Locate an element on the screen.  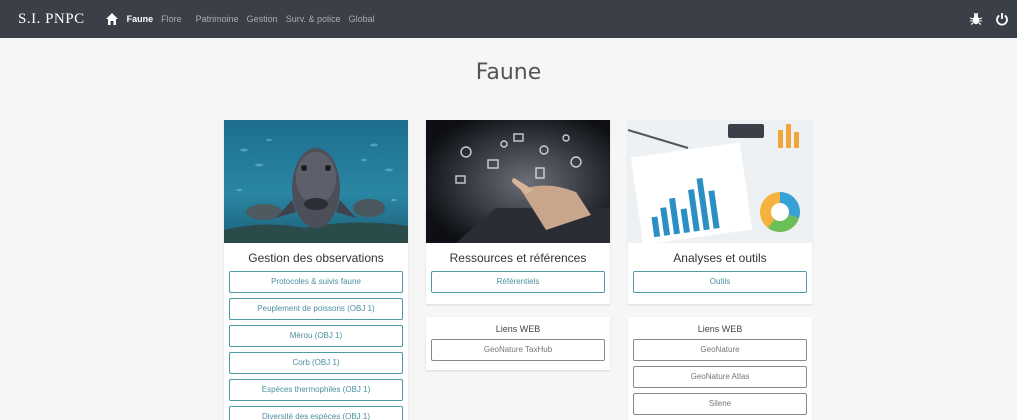
brand-logo: S.I. PNPC is located at coordinates (51, 19).